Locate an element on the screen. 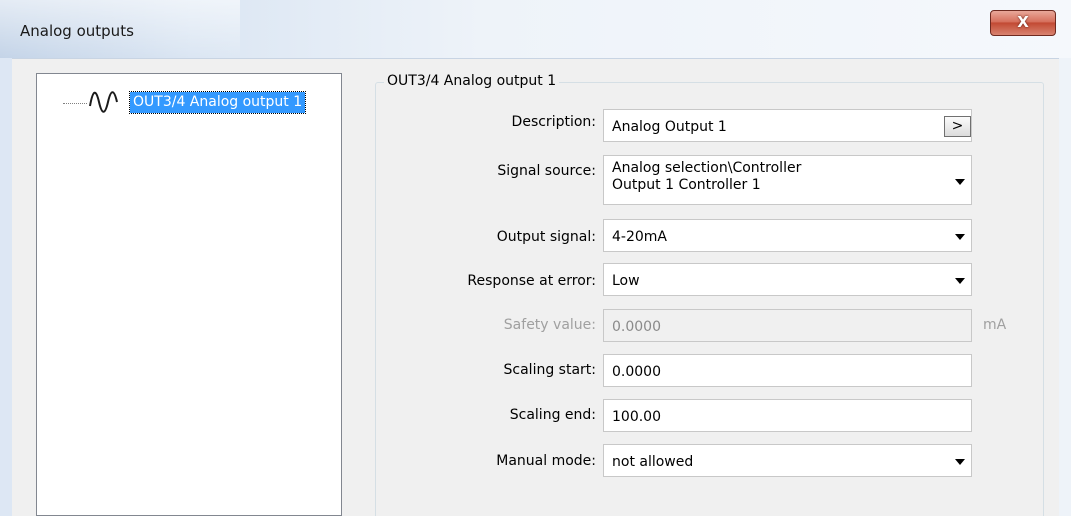 The image size is (1071, 516). description-field: Analog Output 1 is located at coordinates (787, 125).